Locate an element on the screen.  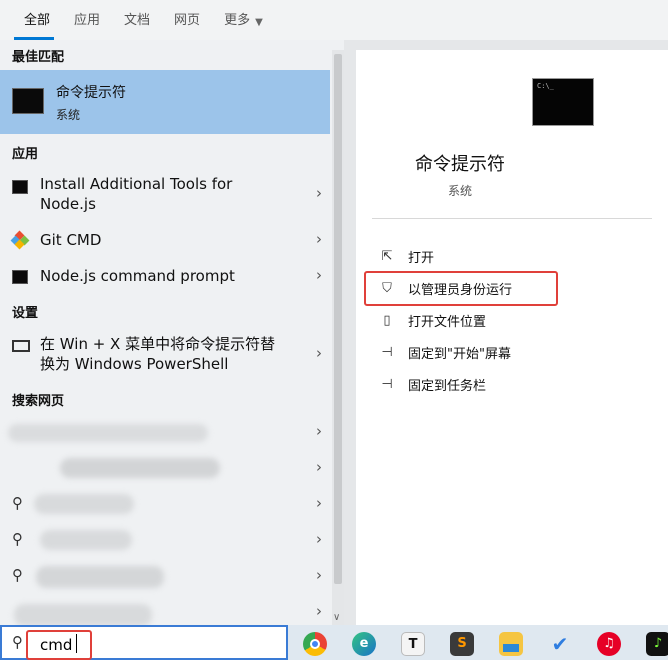
sublime-icon: S is located at coordinates (462, 644).